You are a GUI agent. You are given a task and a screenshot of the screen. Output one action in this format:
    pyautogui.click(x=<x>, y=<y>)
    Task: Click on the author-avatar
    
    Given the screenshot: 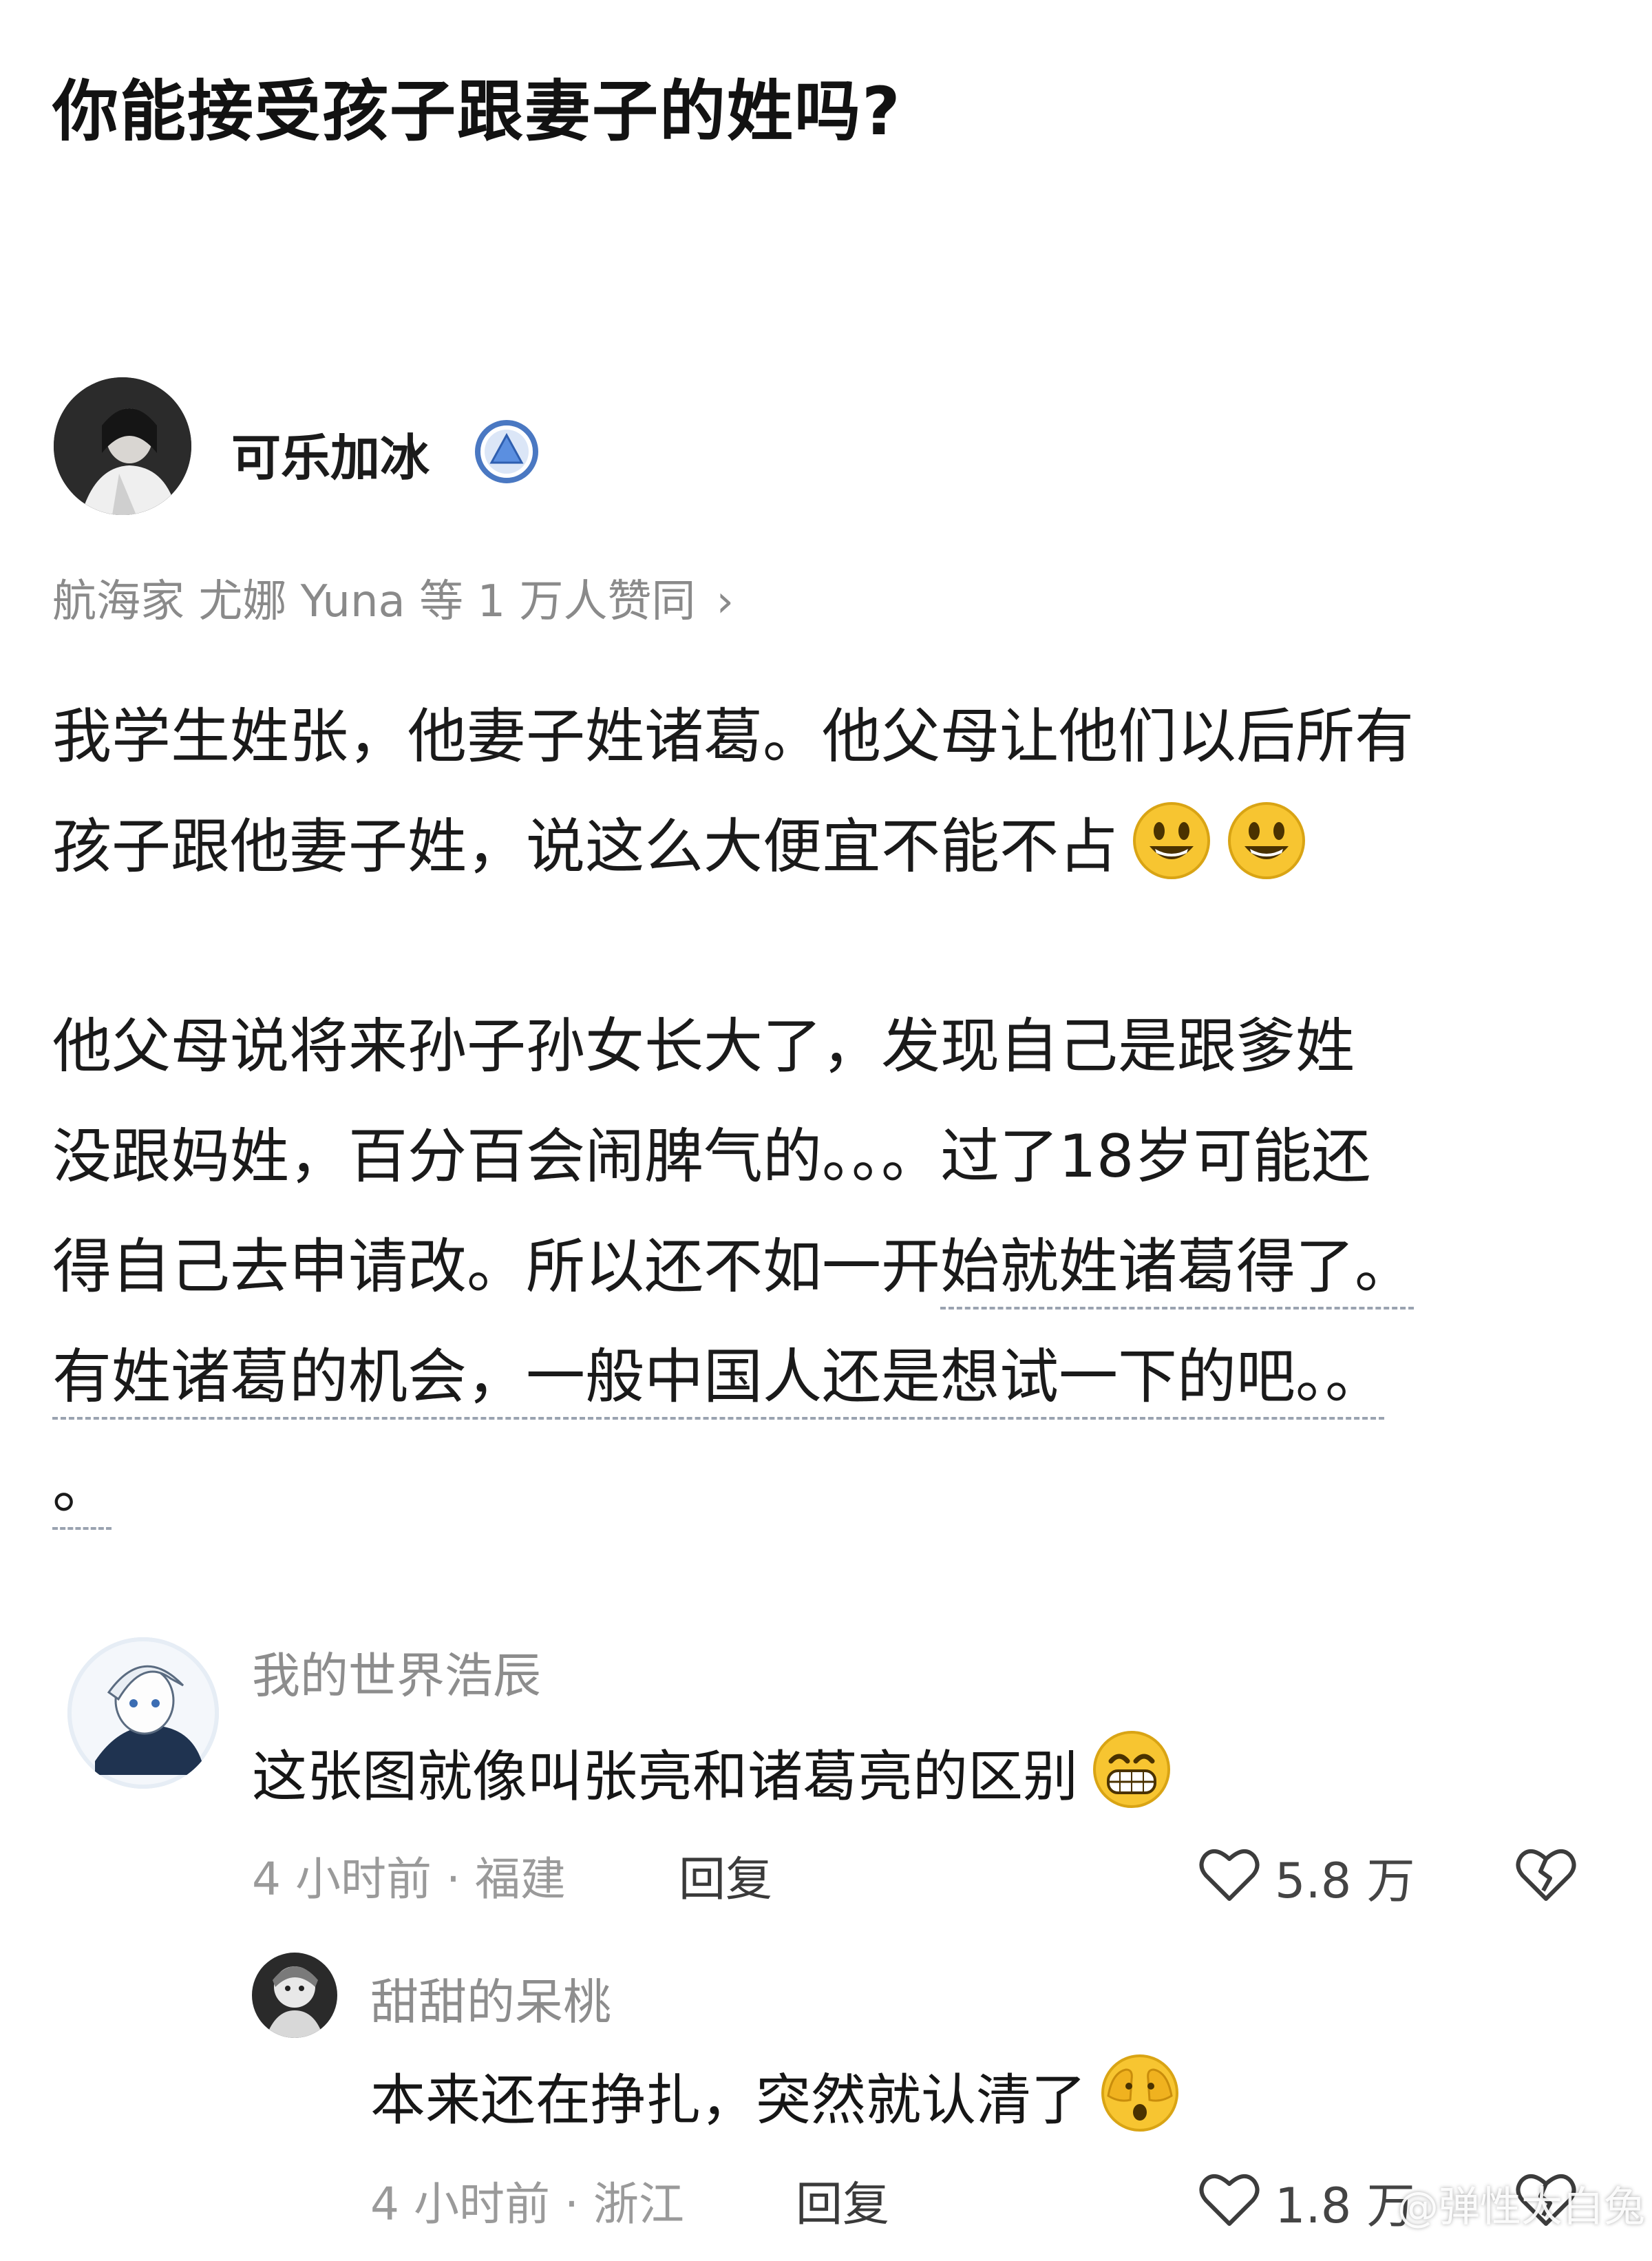 What is the action you would take?
    pyautogui.click(x=123, y=446)
    